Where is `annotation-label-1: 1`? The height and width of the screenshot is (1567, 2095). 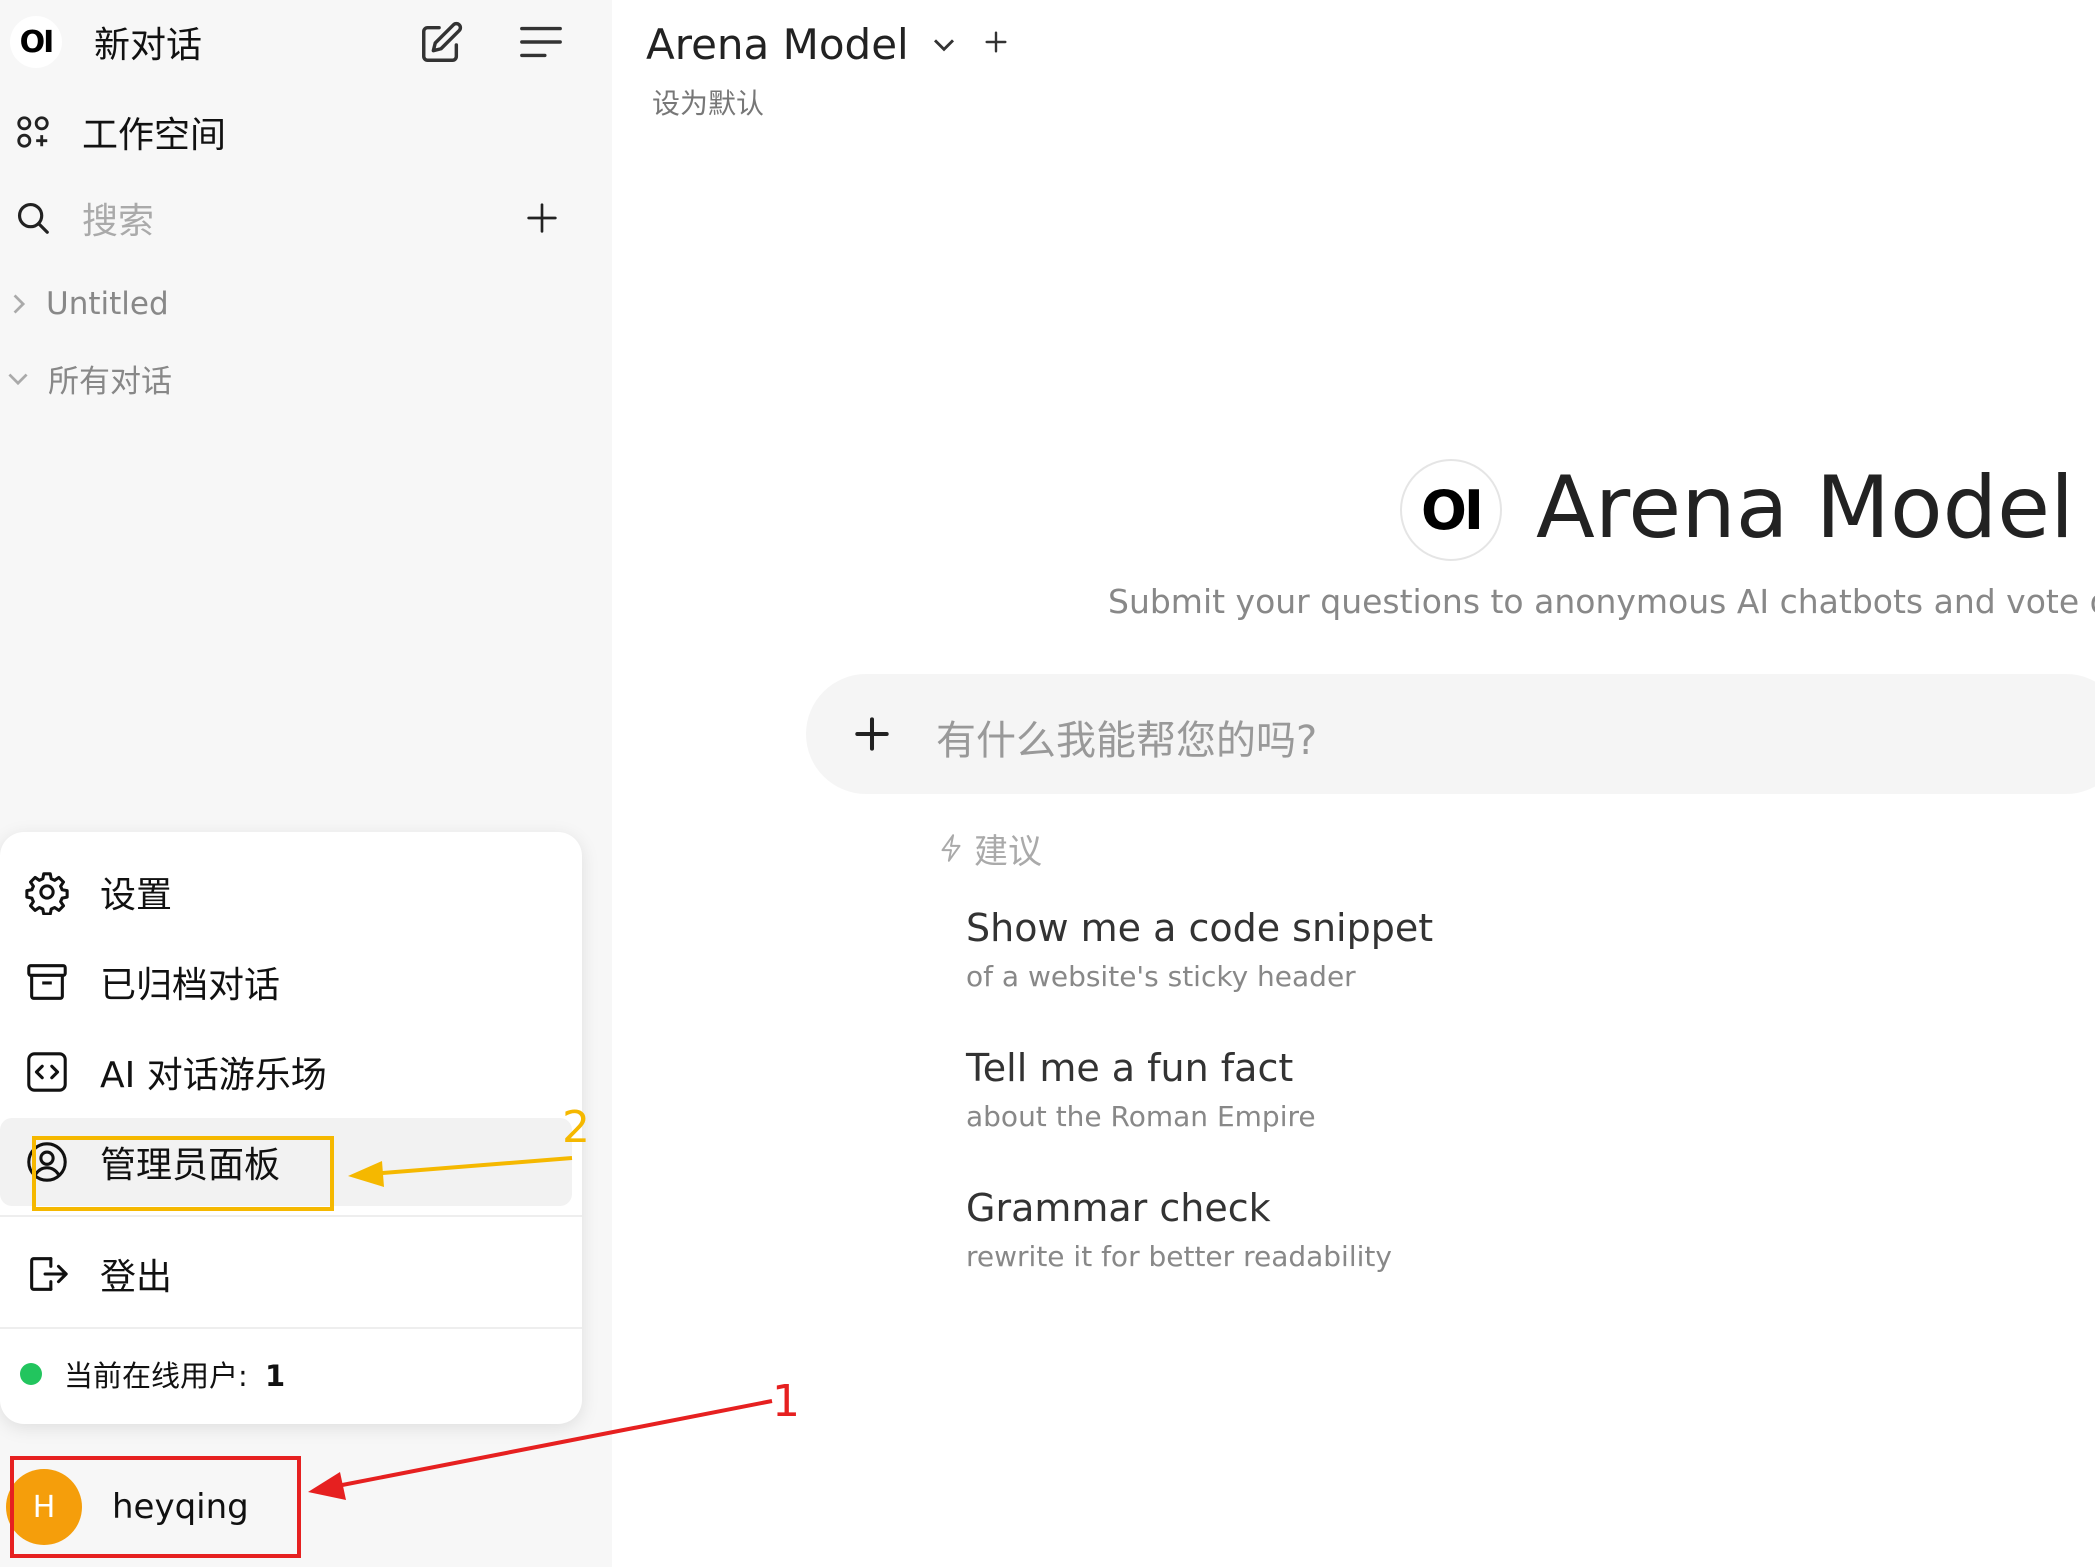 annotation-label-1: 1 is located at coordinates (786, 1401).